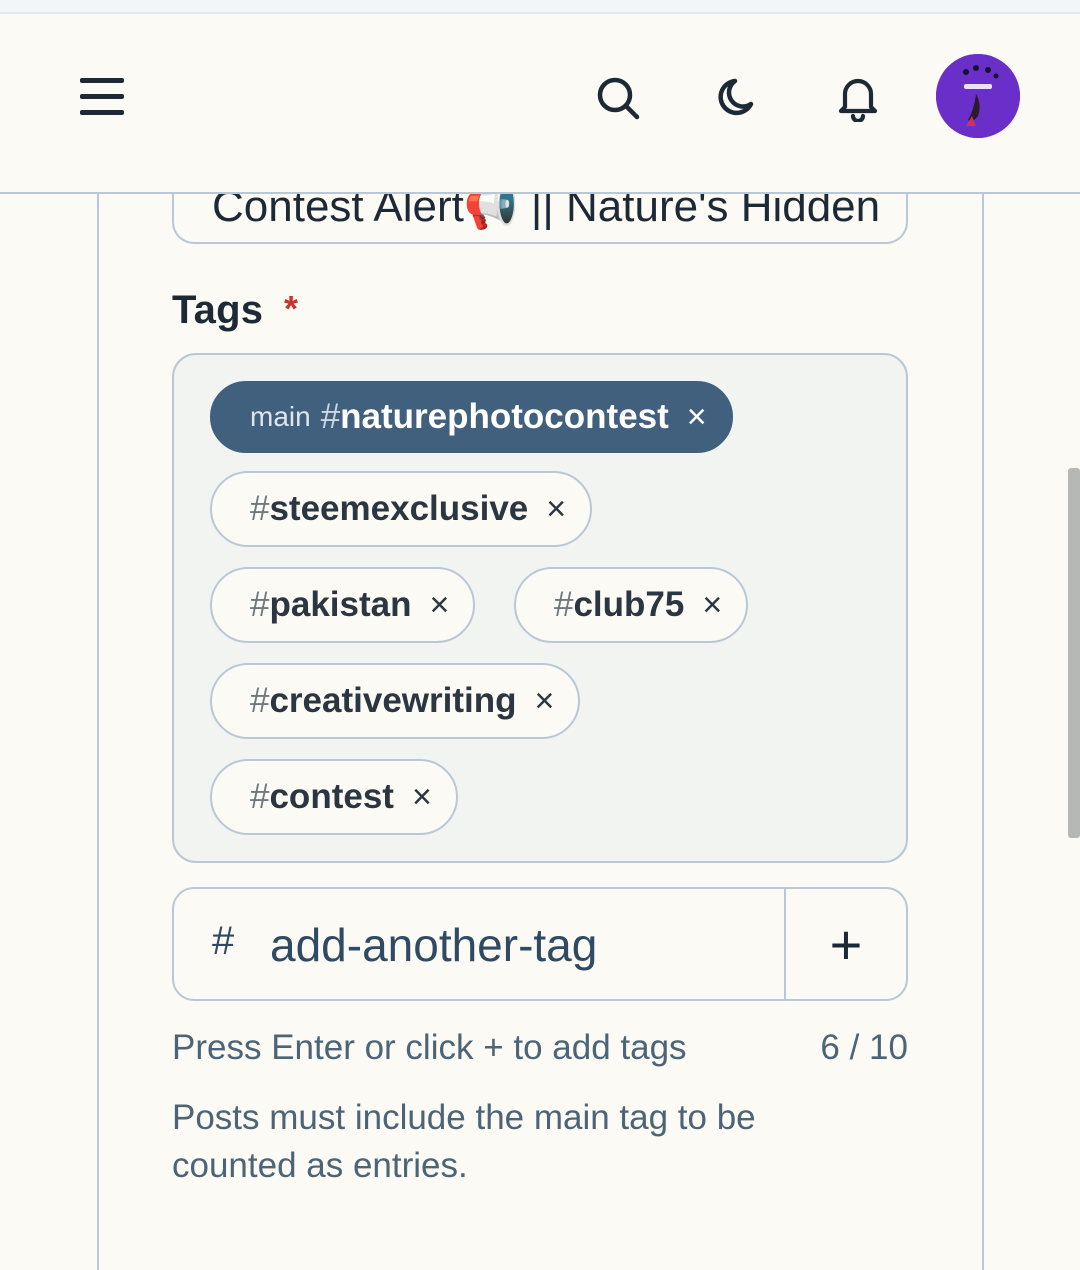  I want to click on browser-top-strip, so click(540, 7).